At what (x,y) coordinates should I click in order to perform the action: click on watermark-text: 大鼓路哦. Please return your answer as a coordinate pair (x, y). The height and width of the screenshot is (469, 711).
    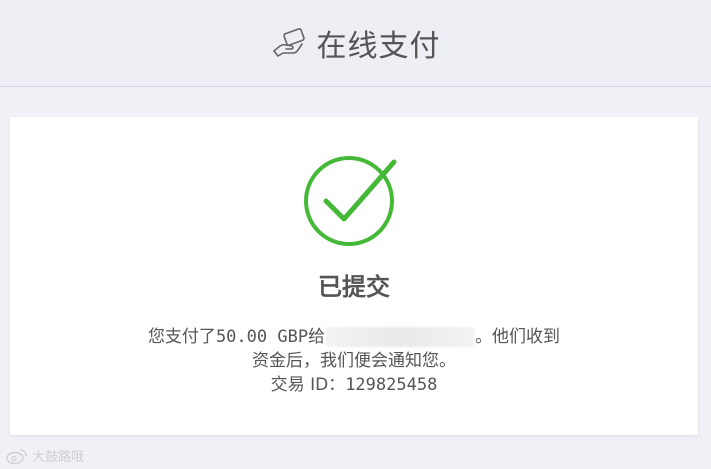
    Looking at the image, I should click on (58, 457).